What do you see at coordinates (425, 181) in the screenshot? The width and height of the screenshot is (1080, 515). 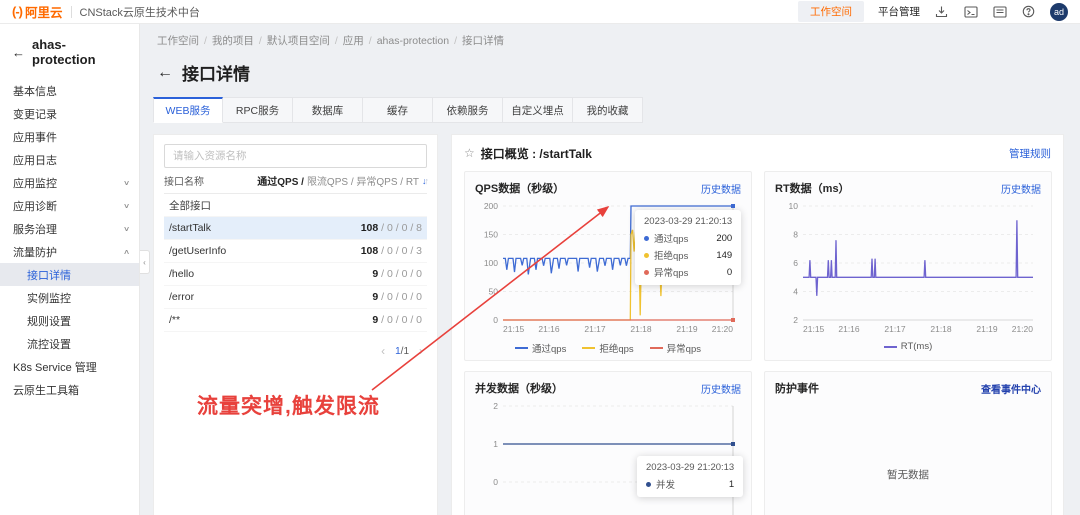 I see `sort-icon: ↓↑` at bounding box center [425, 181].